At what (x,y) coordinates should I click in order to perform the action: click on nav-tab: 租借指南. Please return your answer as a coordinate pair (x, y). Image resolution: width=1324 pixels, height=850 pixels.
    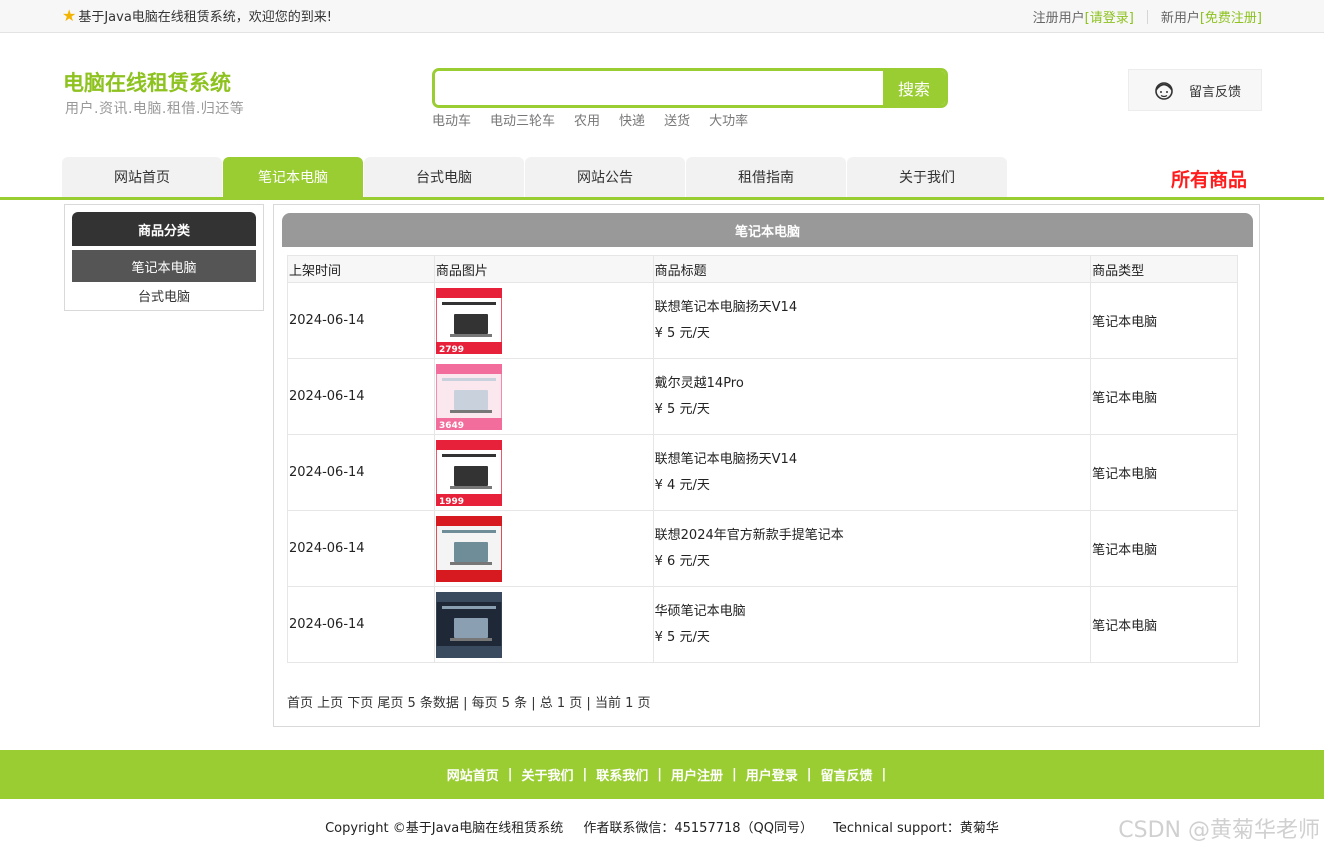
    Looking at the image, I should click on (766, 177).